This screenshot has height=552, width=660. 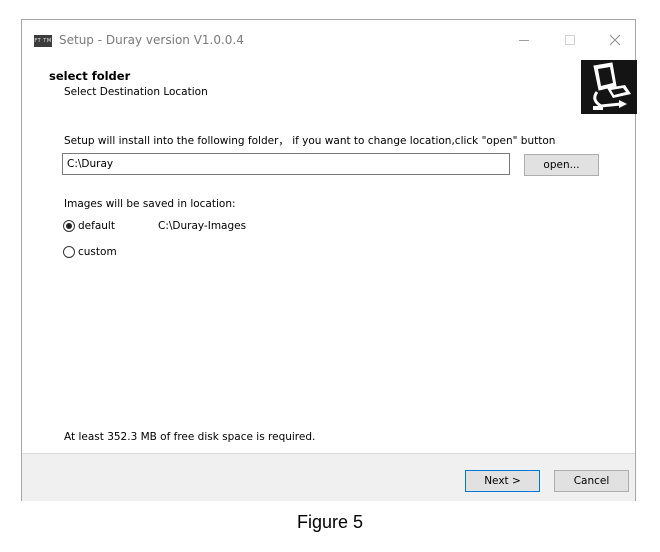 I want to click on minimize-icon, so click(x=524, y=40).